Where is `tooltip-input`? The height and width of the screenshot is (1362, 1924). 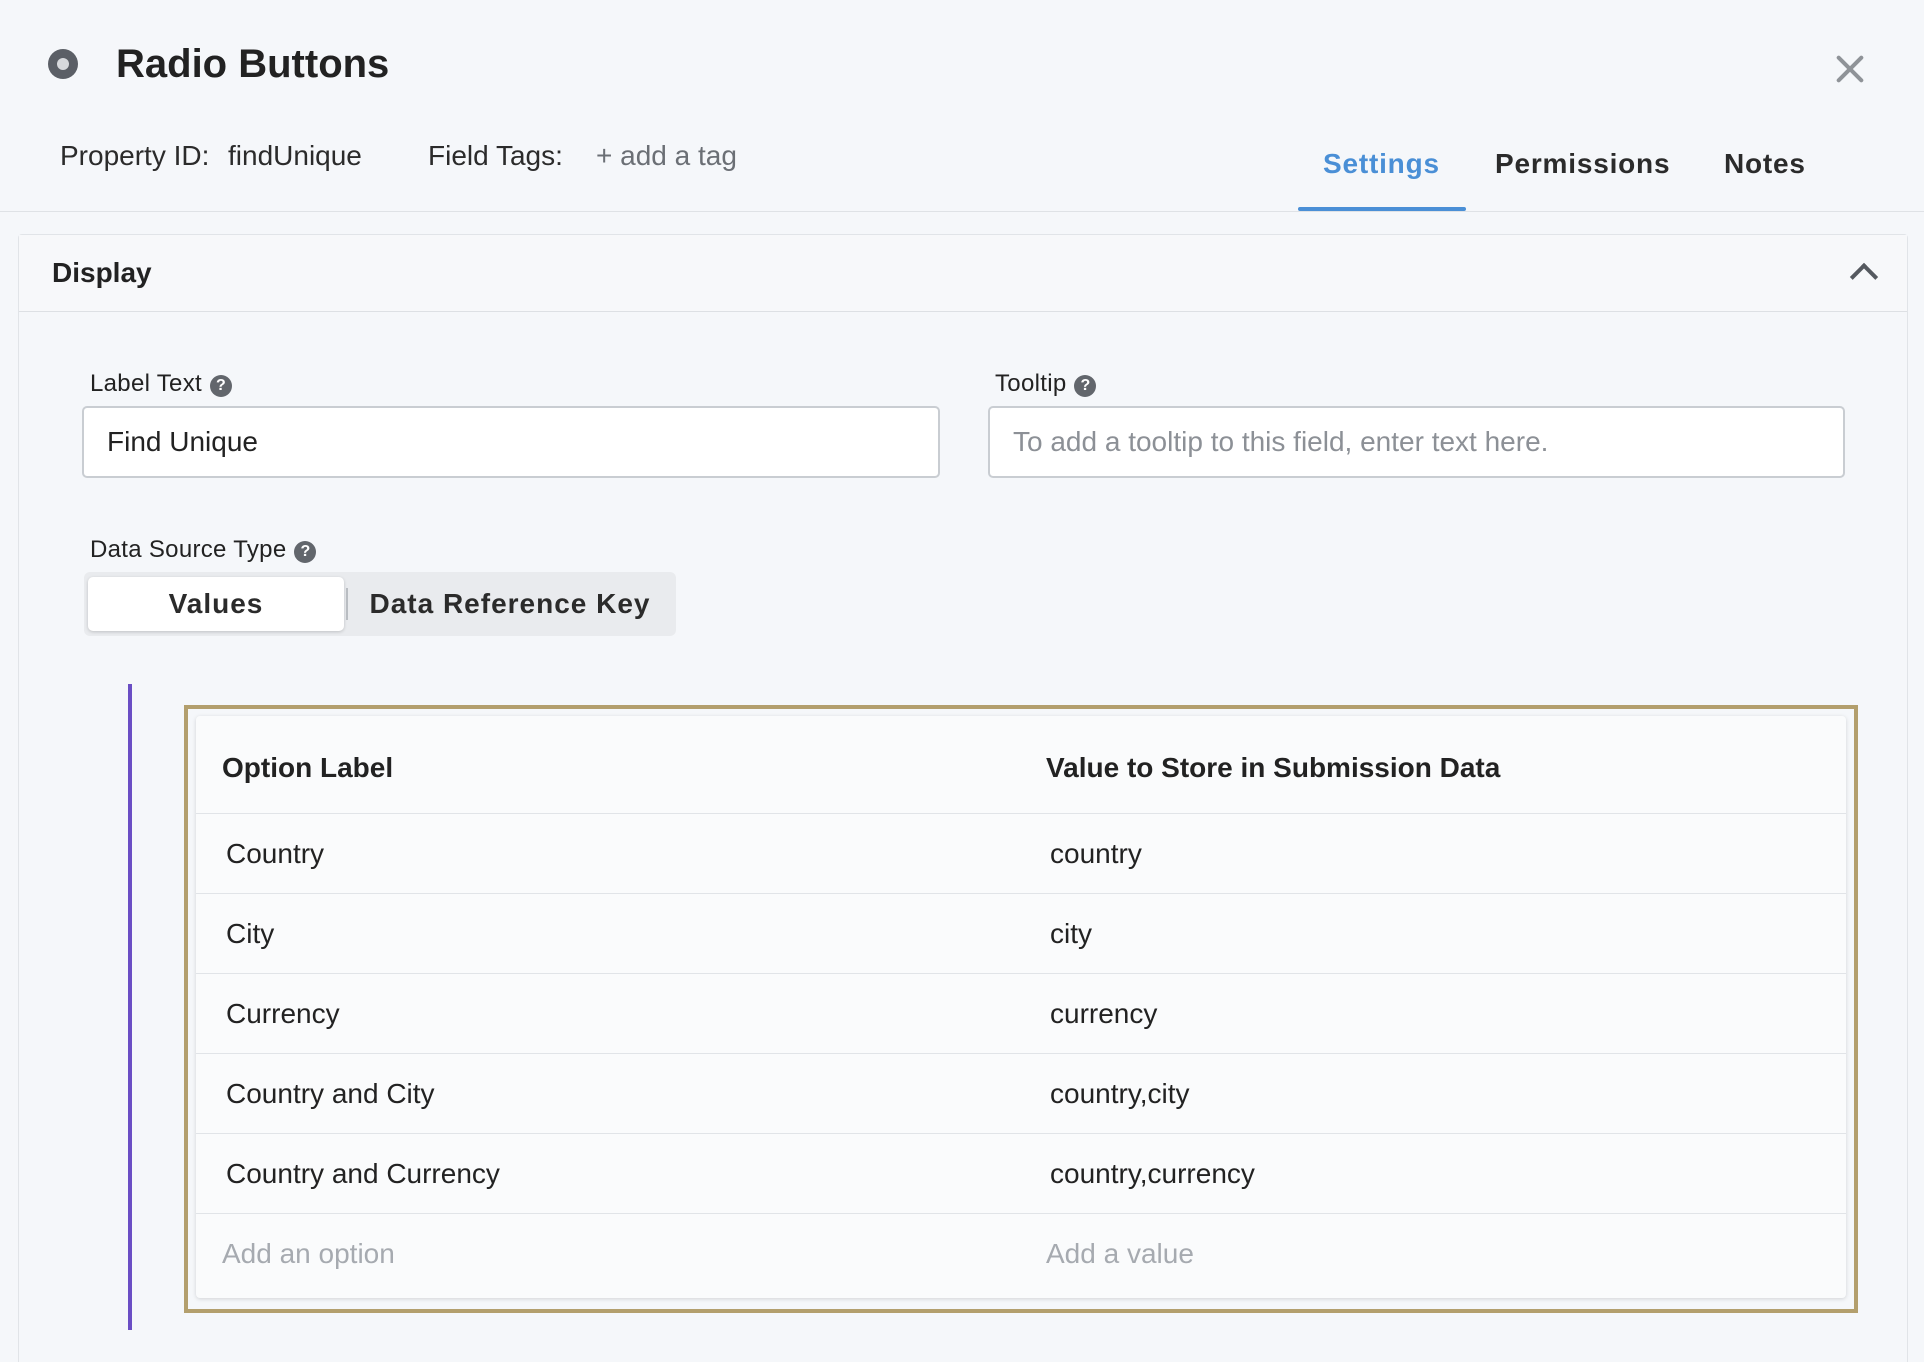 tooltip-input is located at coordinates (1416, 442).